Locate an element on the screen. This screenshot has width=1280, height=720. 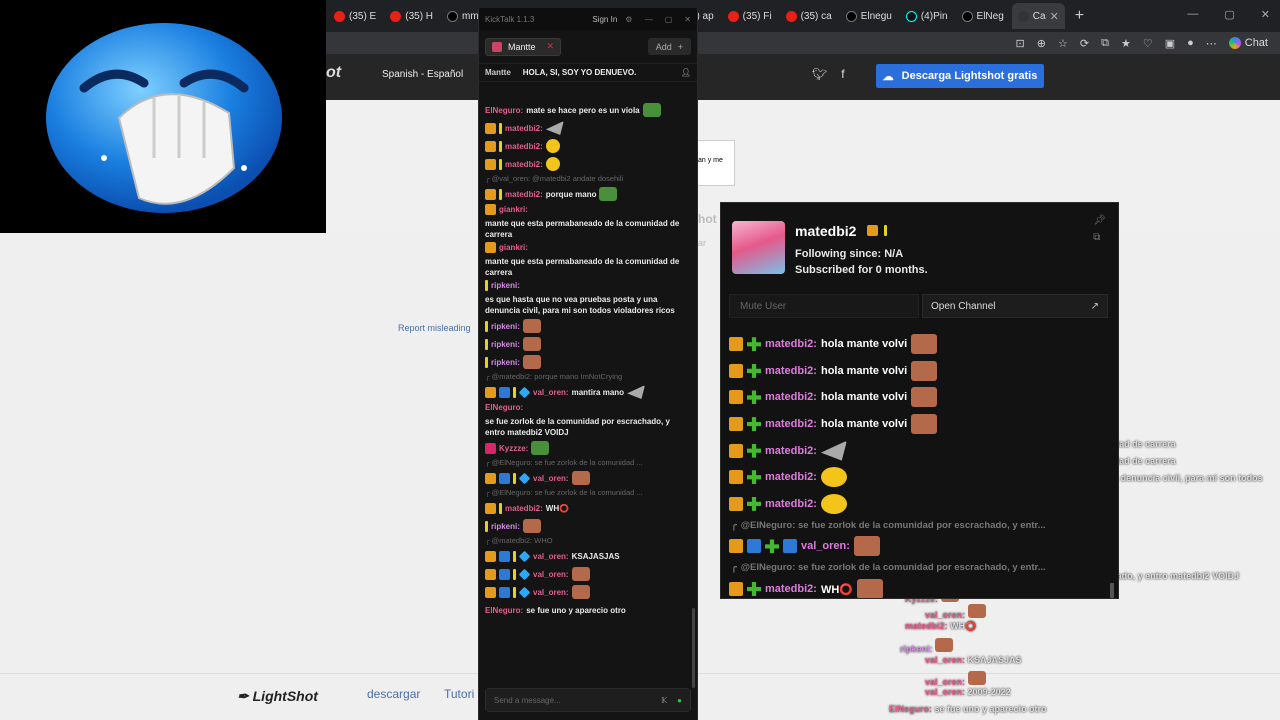
chat-username: Kyzzze: is located at coordinates (513, 448).